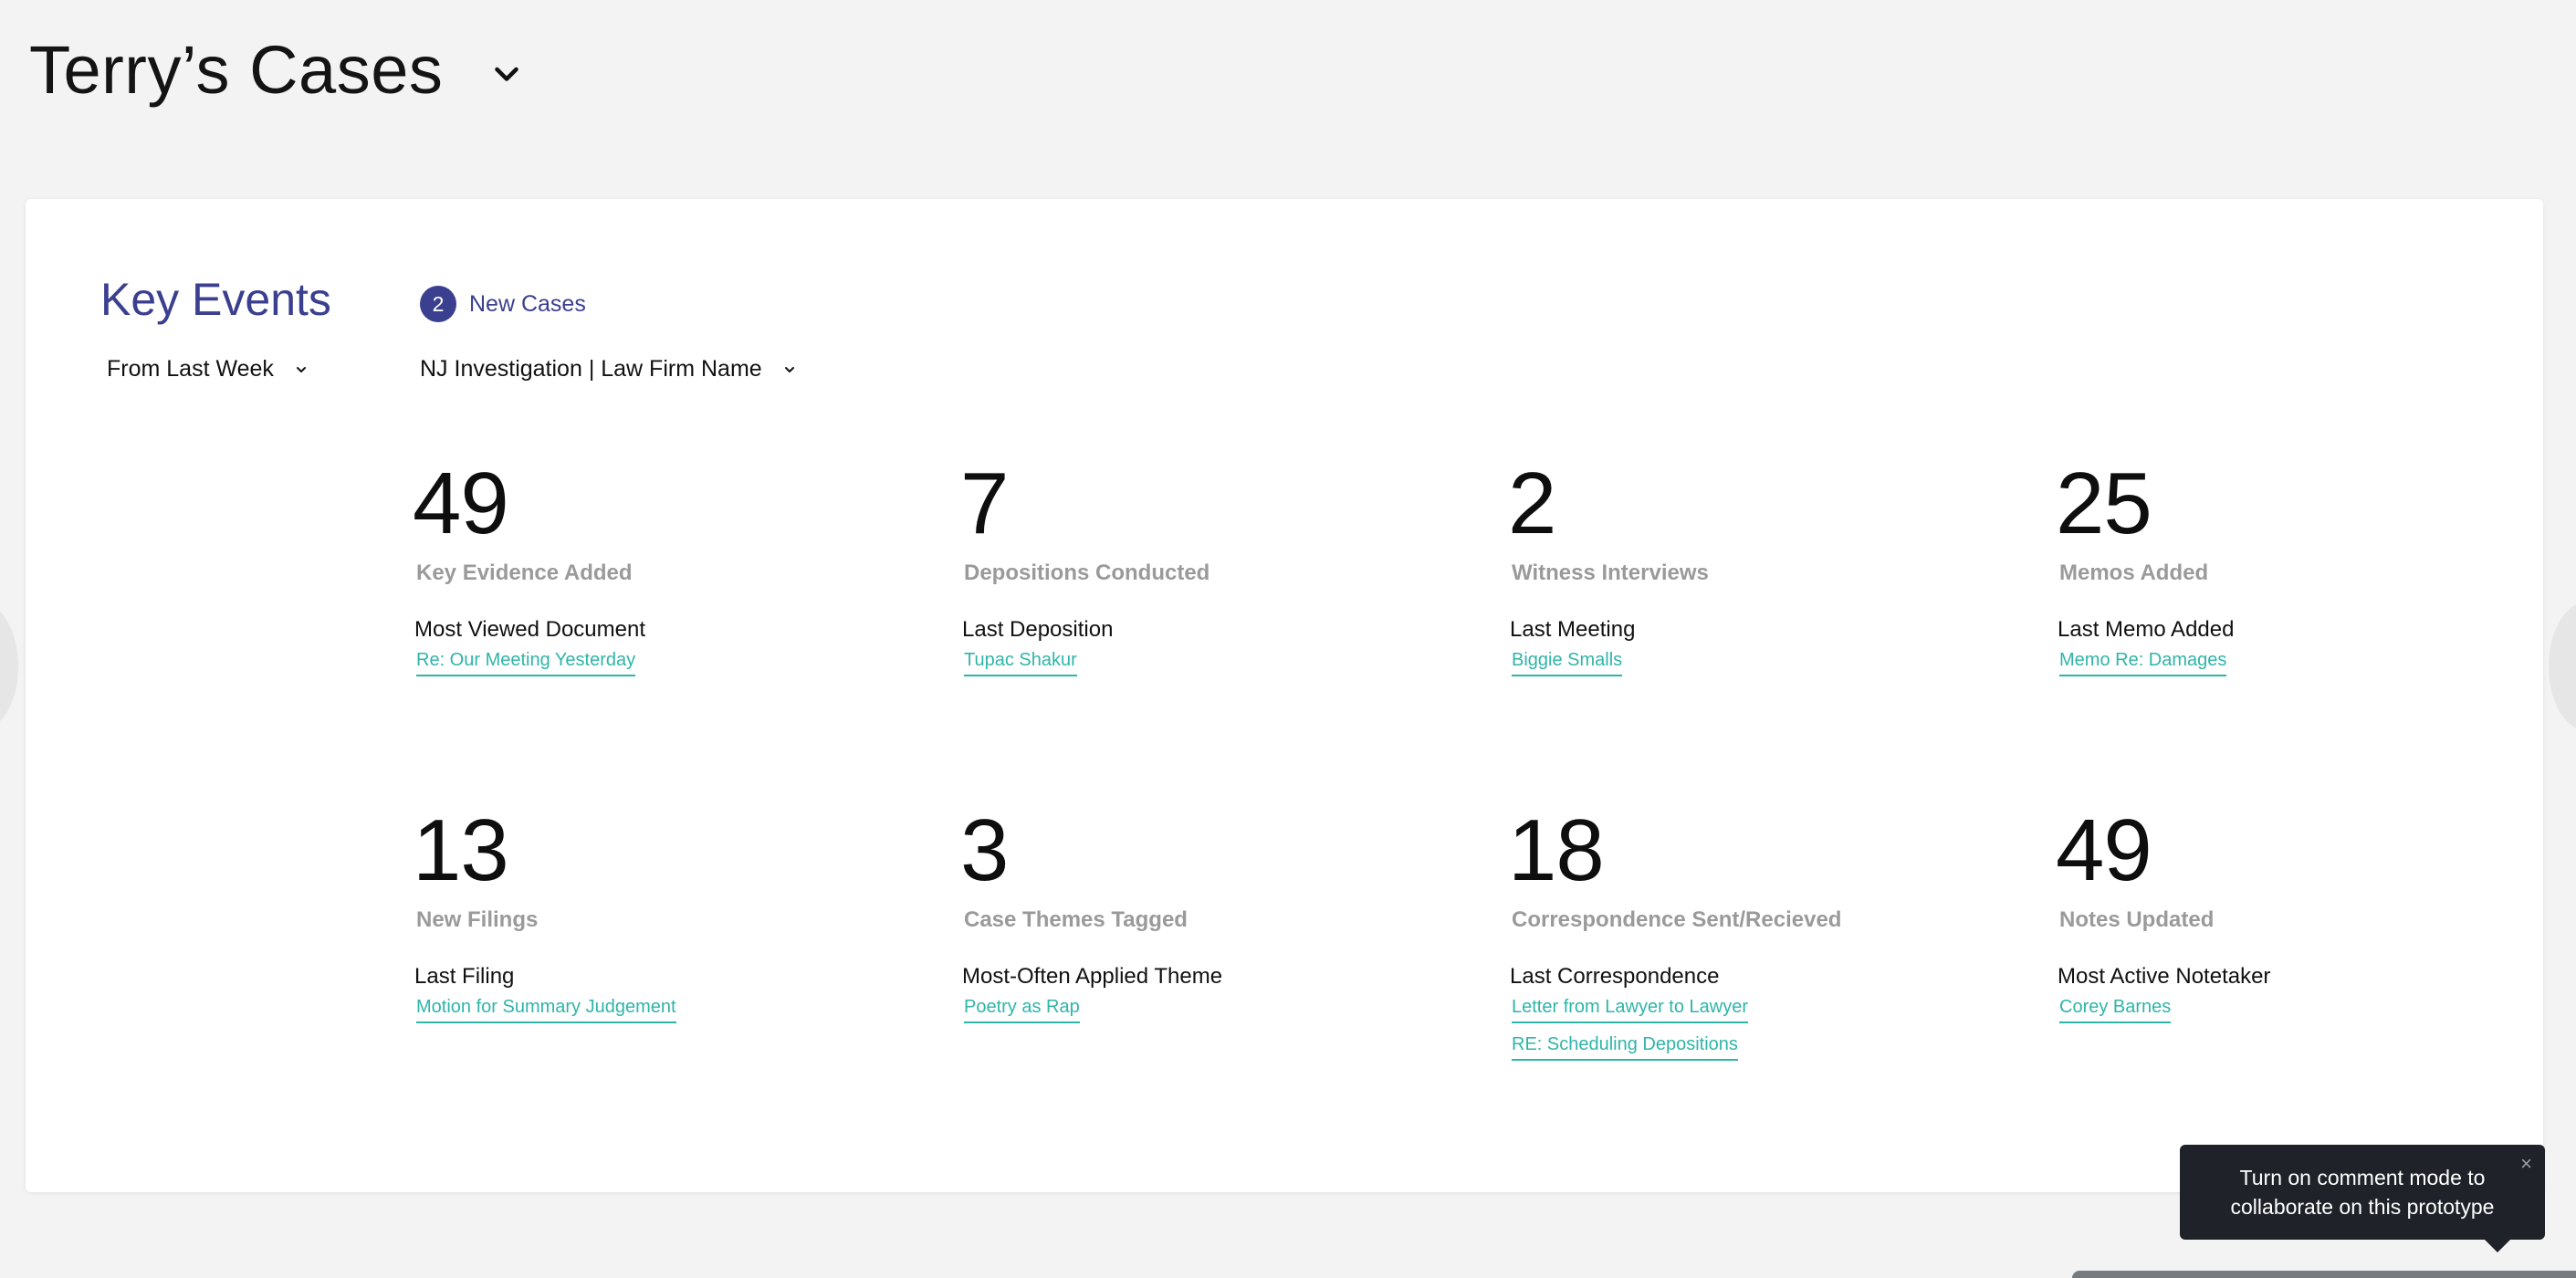 This screenshot has width=2576, height=1278. Describe the element at coordinates (1677, 919) in the screenshot. I see `stat-label: Correspondence Sent/Recieved` at that location.